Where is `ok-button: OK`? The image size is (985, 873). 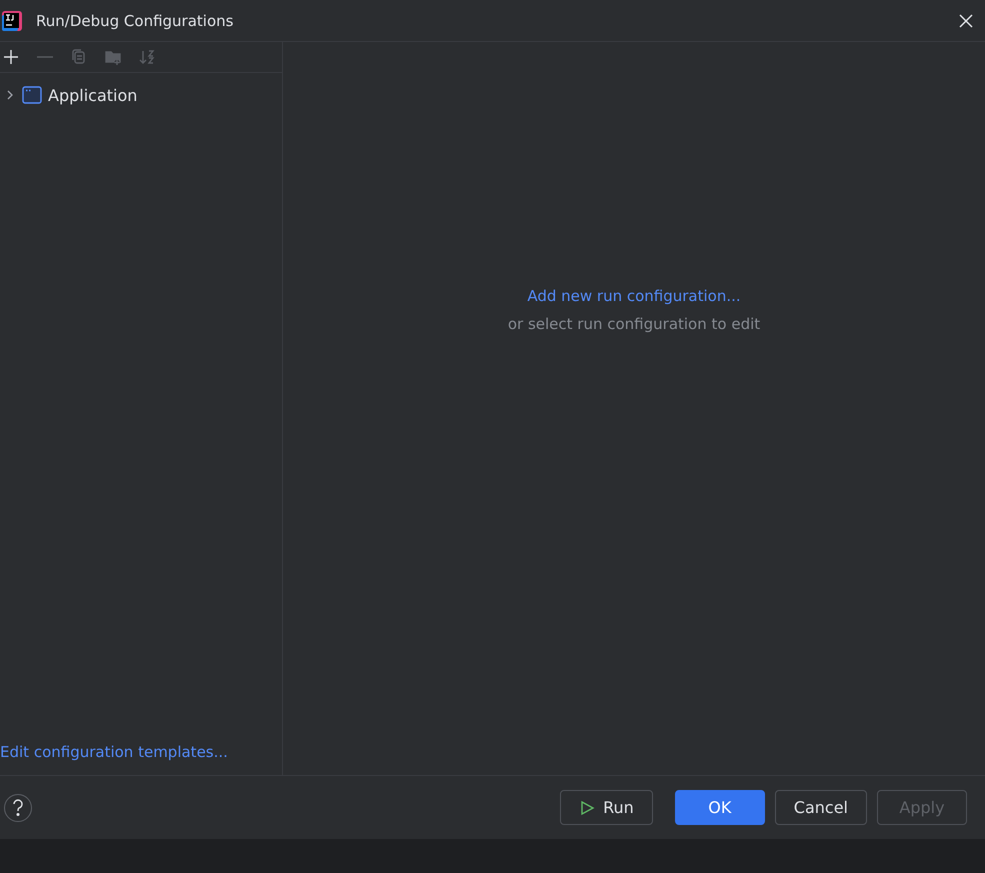 ok-button: OK is located at coordinates (719, 807).